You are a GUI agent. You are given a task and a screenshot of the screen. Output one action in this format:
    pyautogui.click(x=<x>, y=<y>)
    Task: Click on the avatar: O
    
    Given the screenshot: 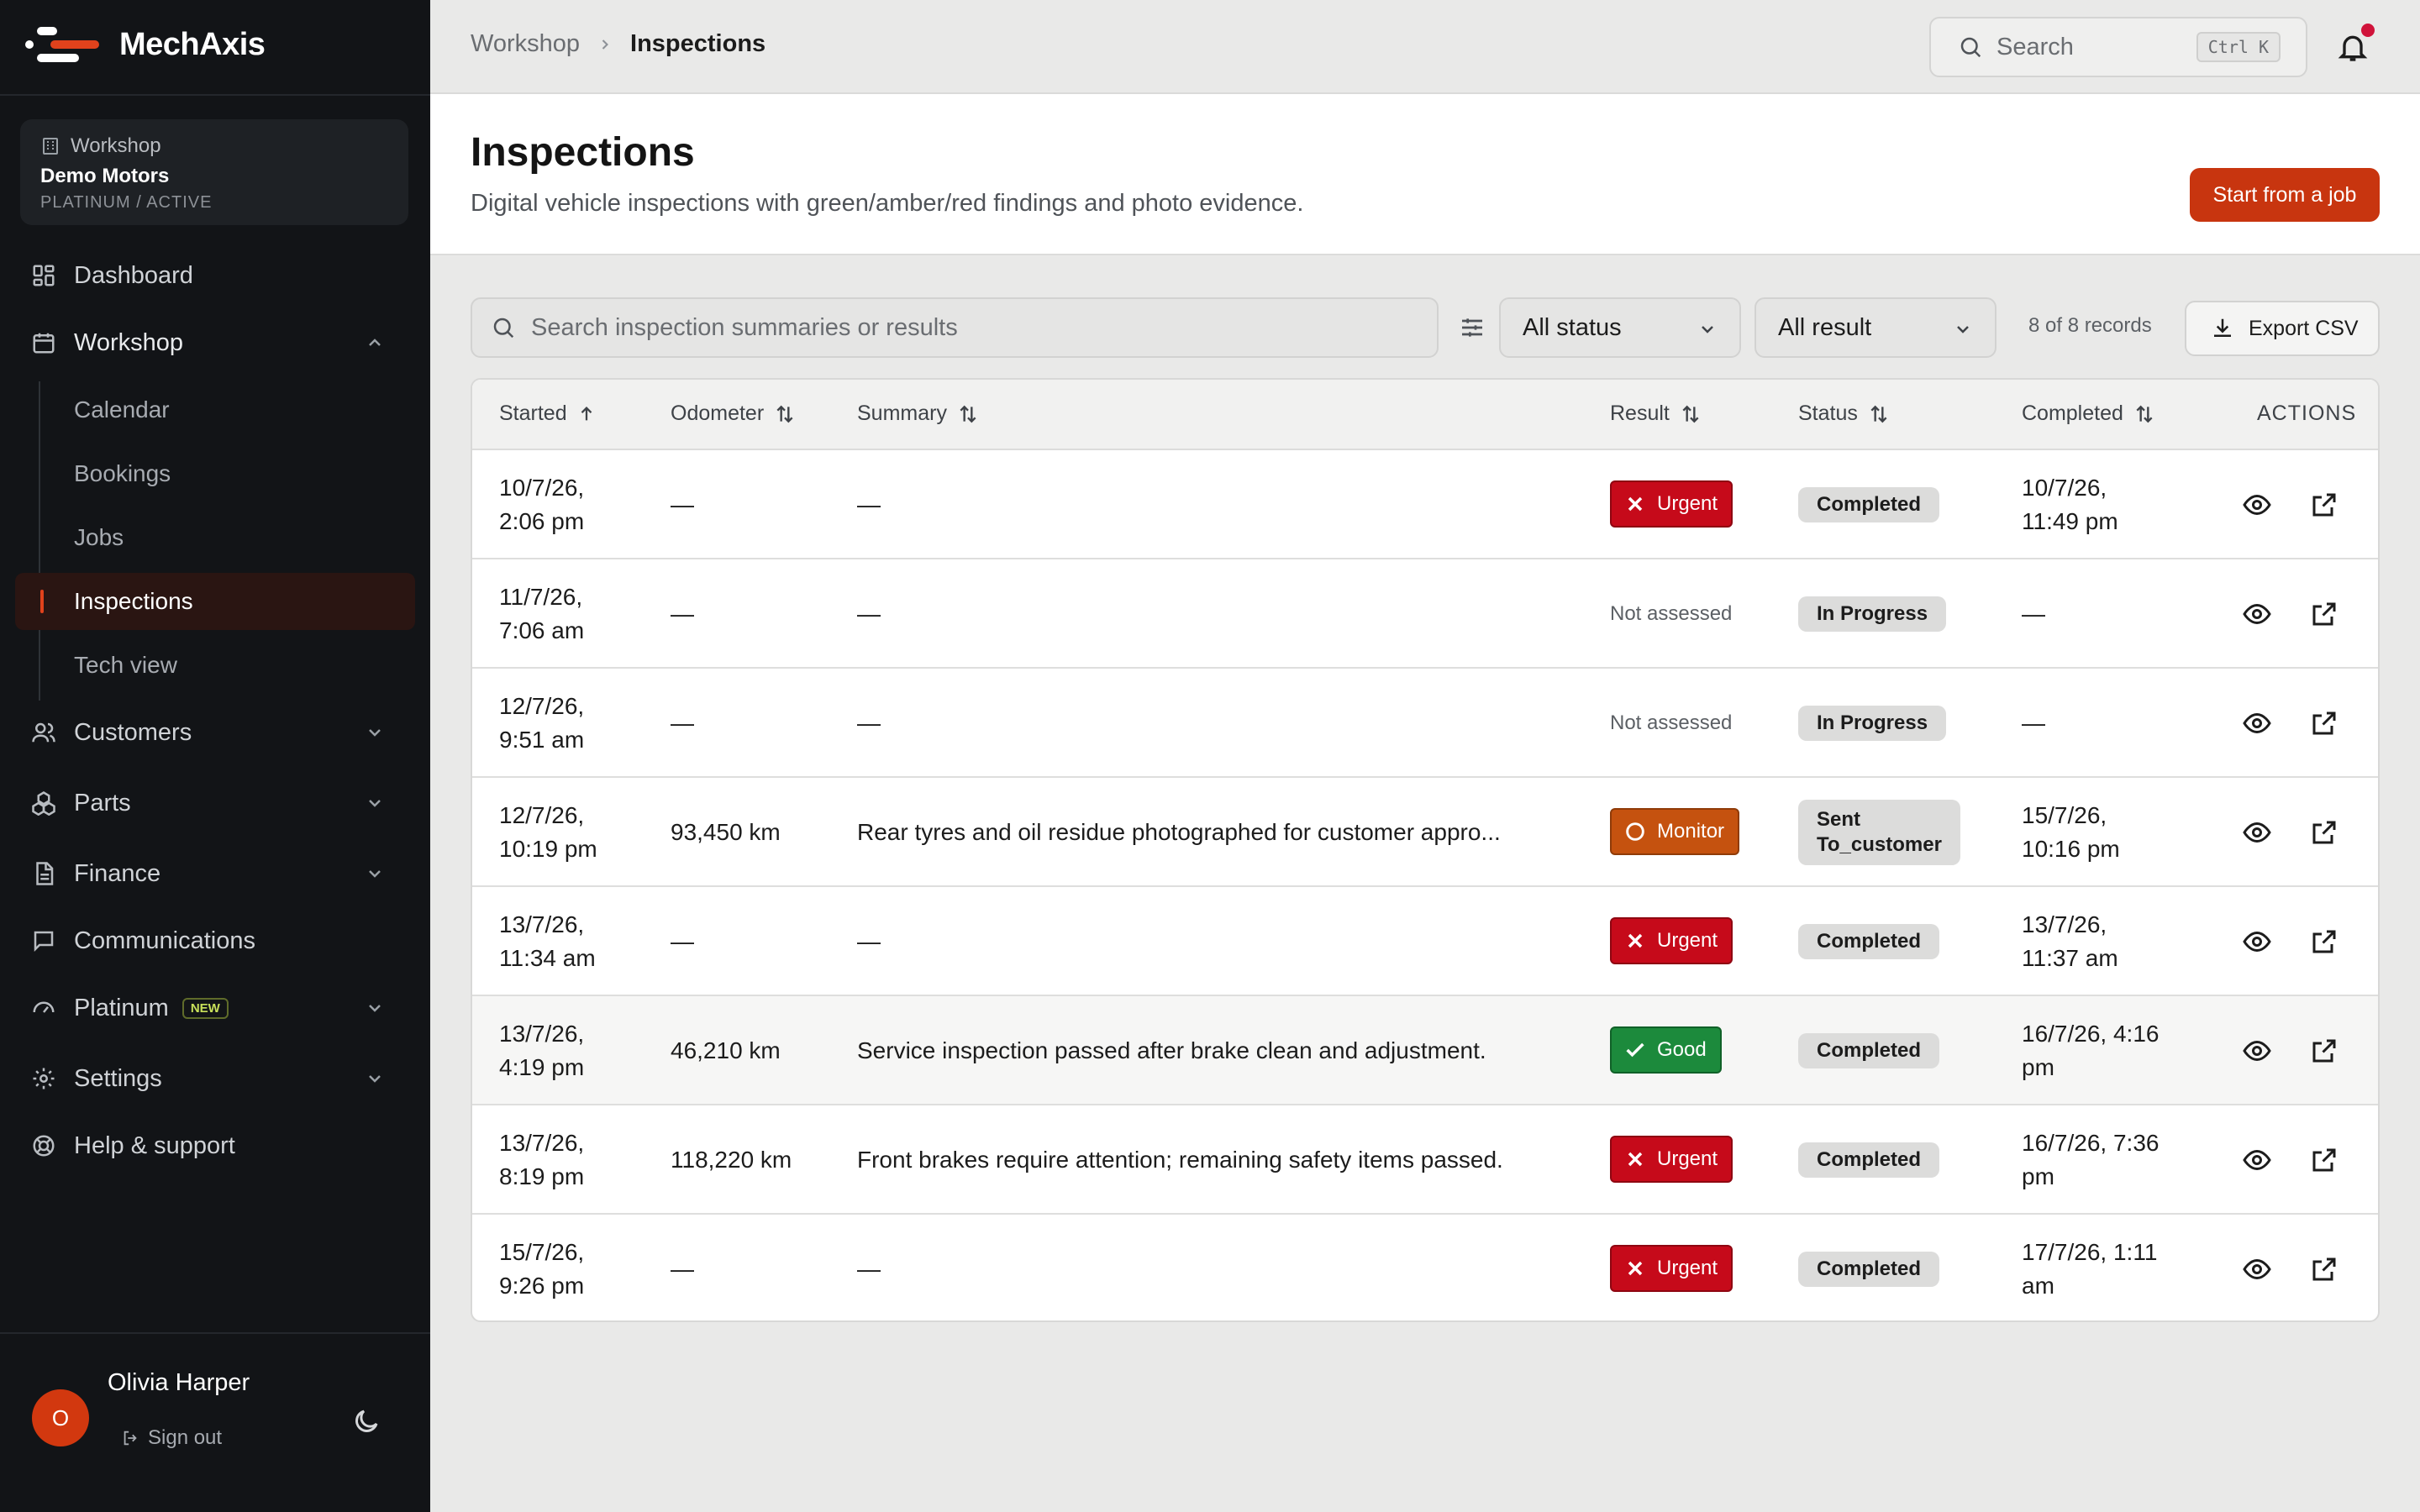 What is the action you would take?
    pyautogui.click(x=60, y=1417)
    